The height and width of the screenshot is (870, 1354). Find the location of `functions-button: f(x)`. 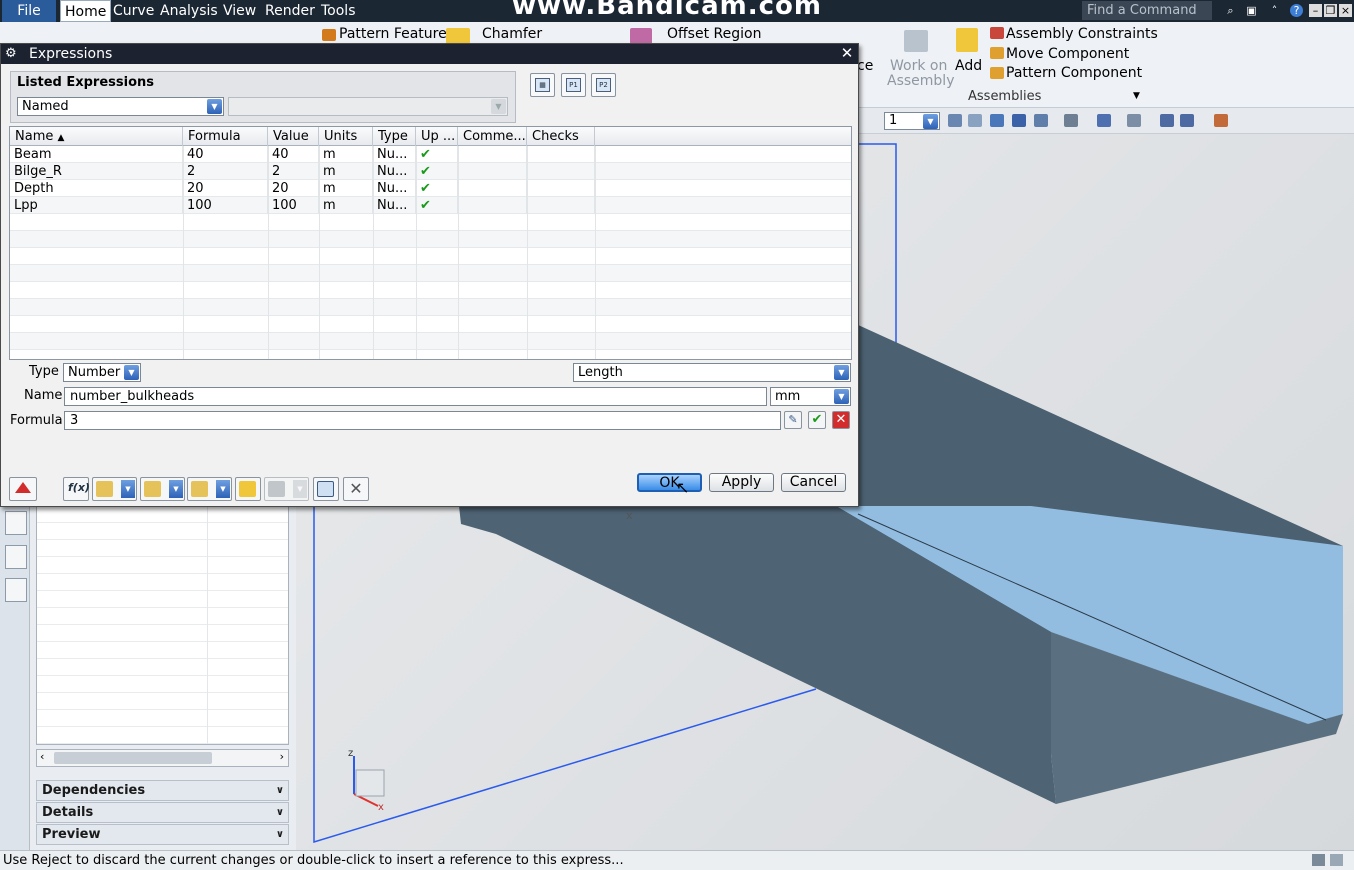

functions-button: f(x) is located at coordinates (76, 489).